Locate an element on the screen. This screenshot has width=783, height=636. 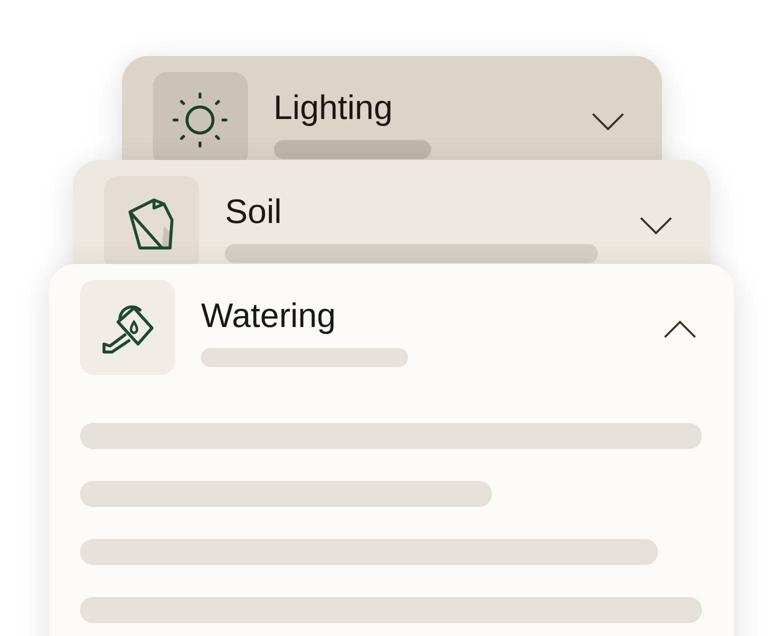
section-title: Watering is located at coordinates (269, 316).